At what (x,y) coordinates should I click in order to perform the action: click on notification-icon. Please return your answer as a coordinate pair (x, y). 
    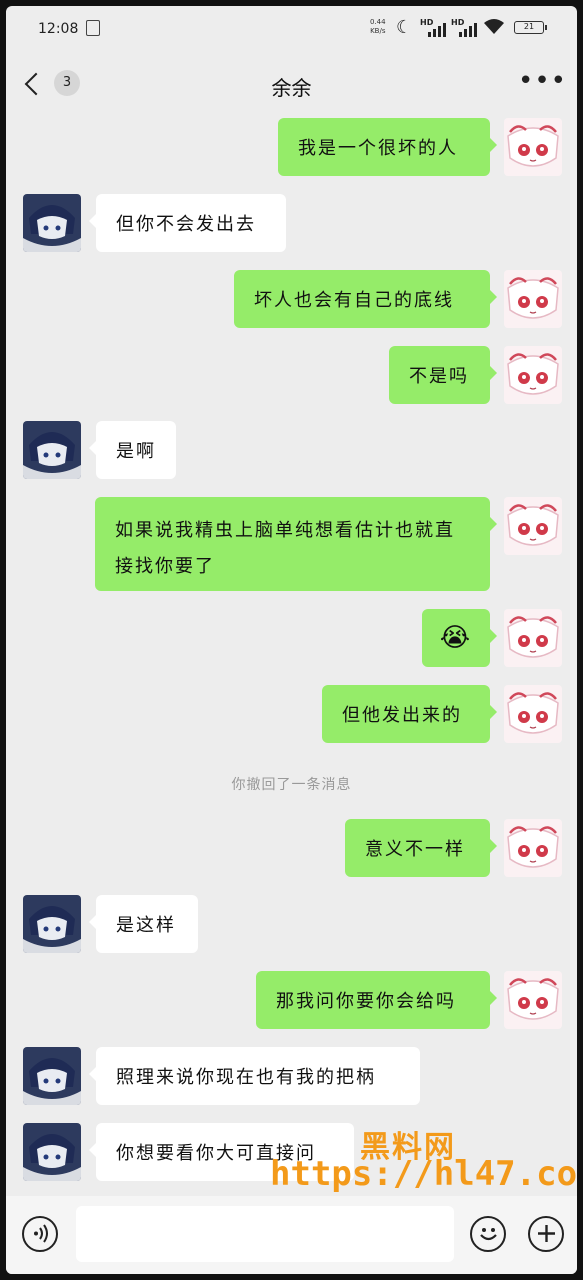
    Looking at the image, I should click on (93, 28).